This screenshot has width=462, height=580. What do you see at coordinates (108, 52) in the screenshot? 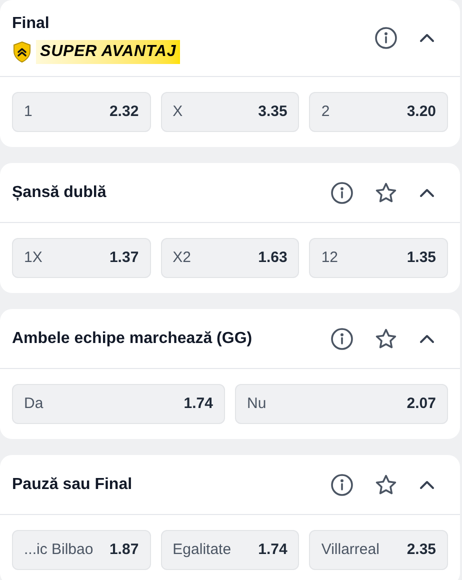
I see `promo-badge: SUPER AVANTAJ` at bounding box center [108, 52].